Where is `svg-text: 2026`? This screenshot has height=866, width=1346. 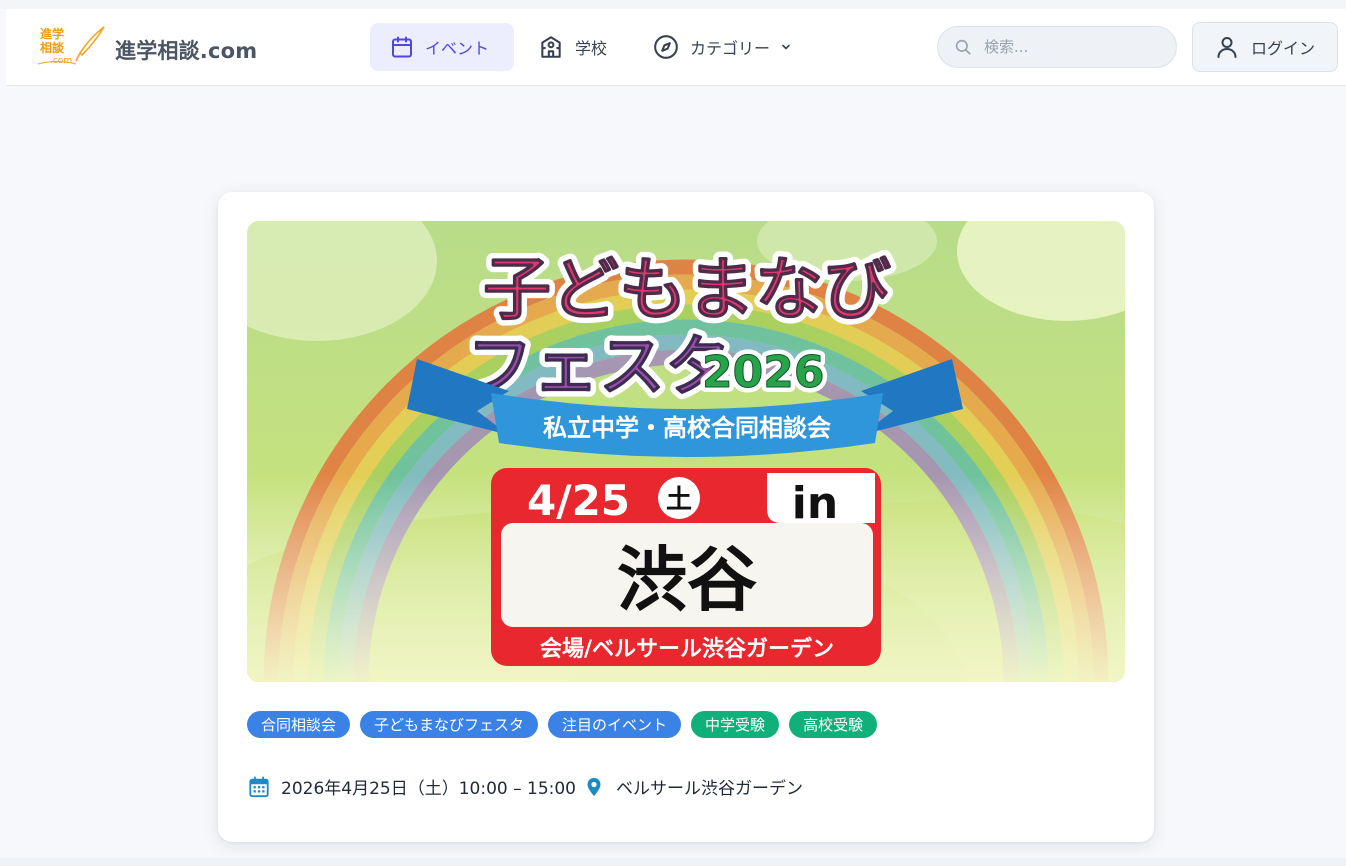
svg-text: 2026 is located at coordinates (763, 372).